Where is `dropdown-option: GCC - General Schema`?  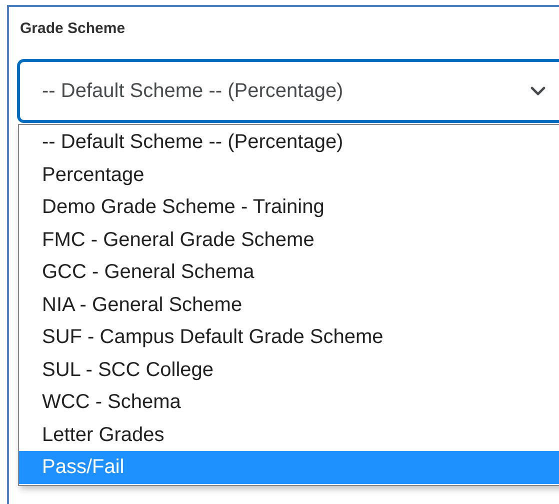 dropdown-option: GCC - General Schema is located at coordinates (289, 272).